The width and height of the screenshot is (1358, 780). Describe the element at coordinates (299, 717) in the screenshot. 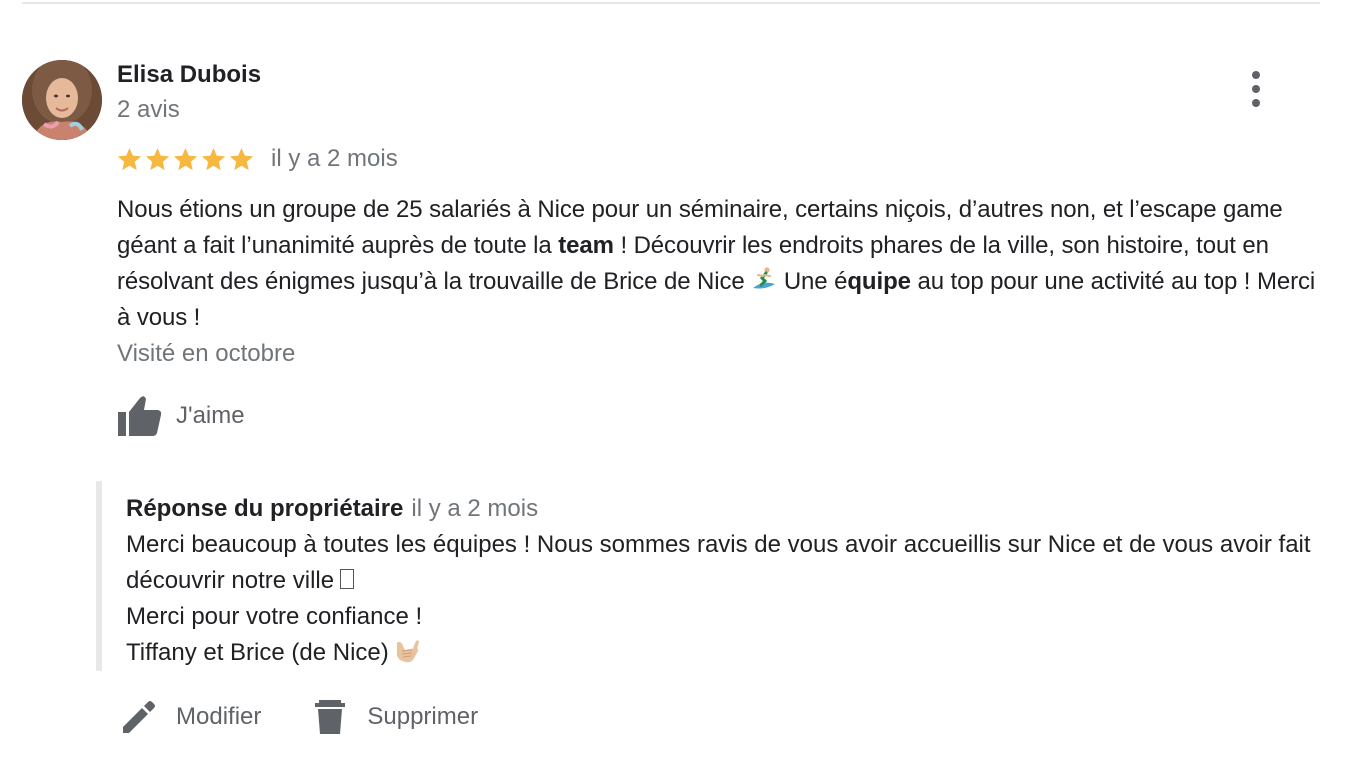

I see `owner-actions: Modifier Supprimer` at that location.